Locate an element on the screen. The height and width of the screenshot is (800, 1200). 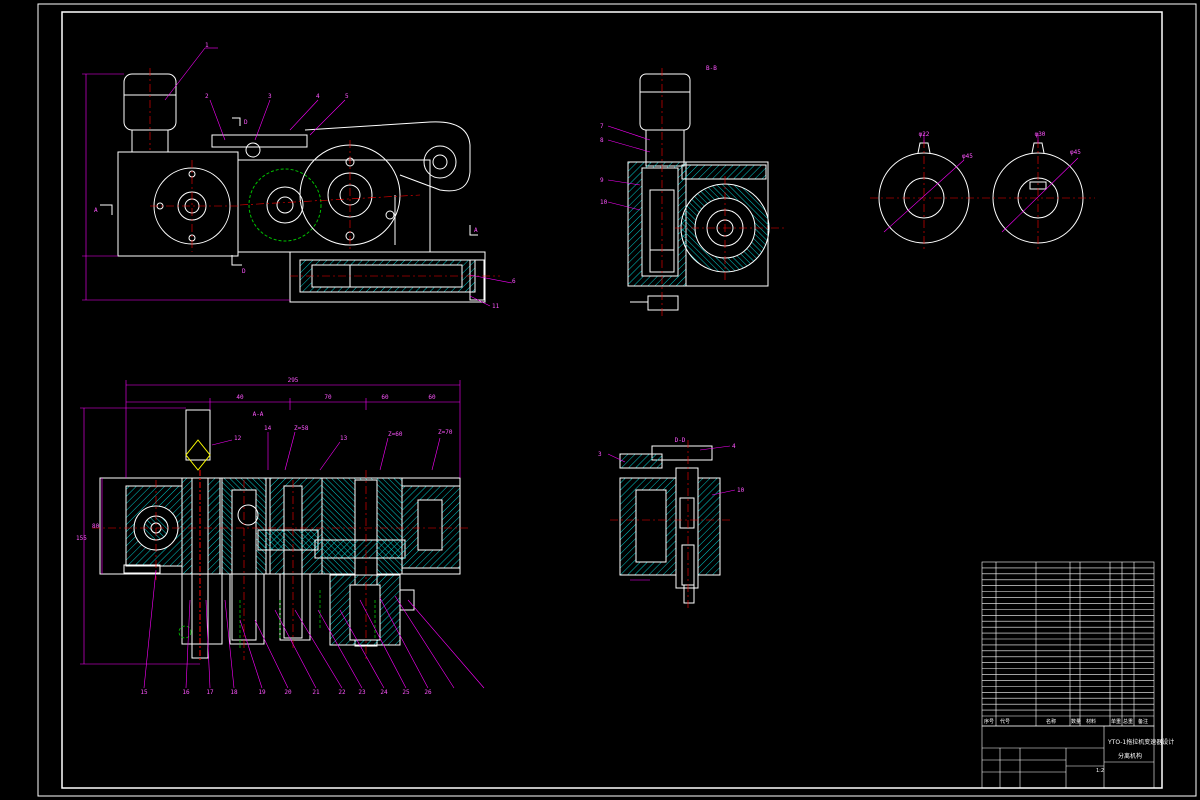
section-mark-d-bottom: D is located at coordinates (244, 271).